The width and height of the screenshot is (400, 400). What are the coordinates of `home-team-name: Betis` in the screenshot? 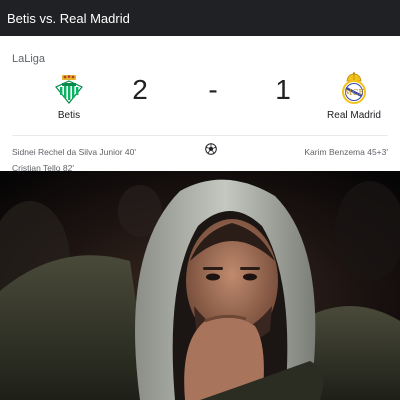 It's located at (69, 115).